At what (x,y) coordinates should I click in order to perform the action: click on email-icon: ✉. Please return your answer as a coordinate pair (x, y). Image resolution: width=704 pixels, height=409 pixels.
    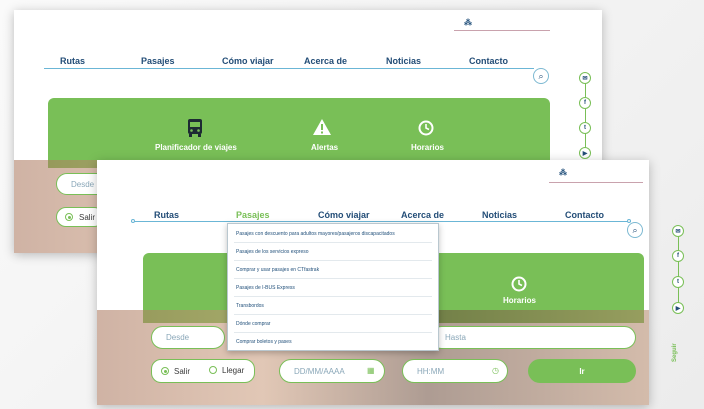
    Looking at the image, I should click on (678, 231).